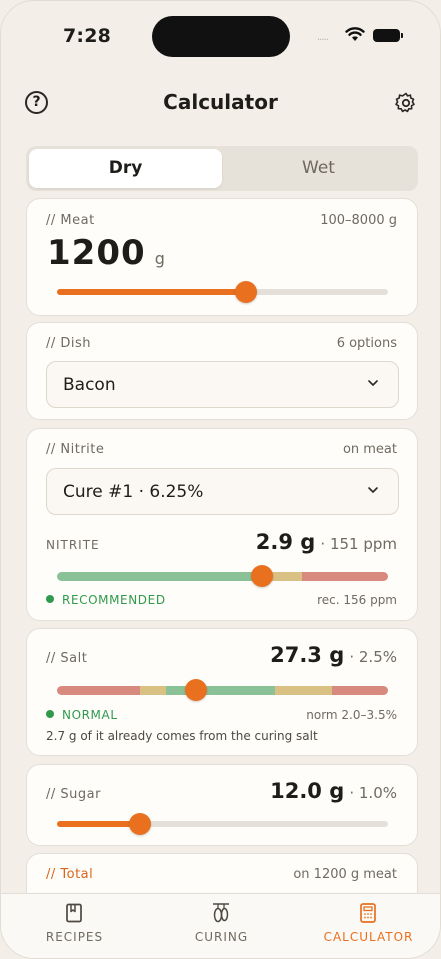  I want to click on nitrite-label: // Nitrite, so click(75, 449).